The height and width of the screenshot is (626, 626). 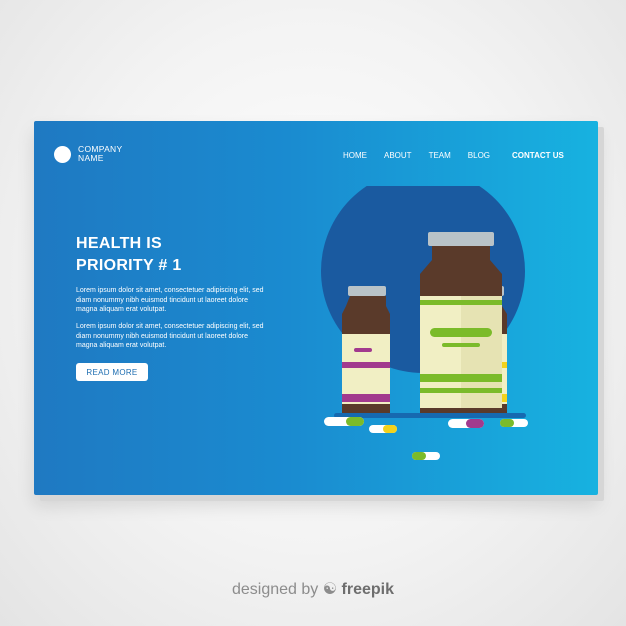 I want to click on nav-home: HOME, so click(x=355, y=155).